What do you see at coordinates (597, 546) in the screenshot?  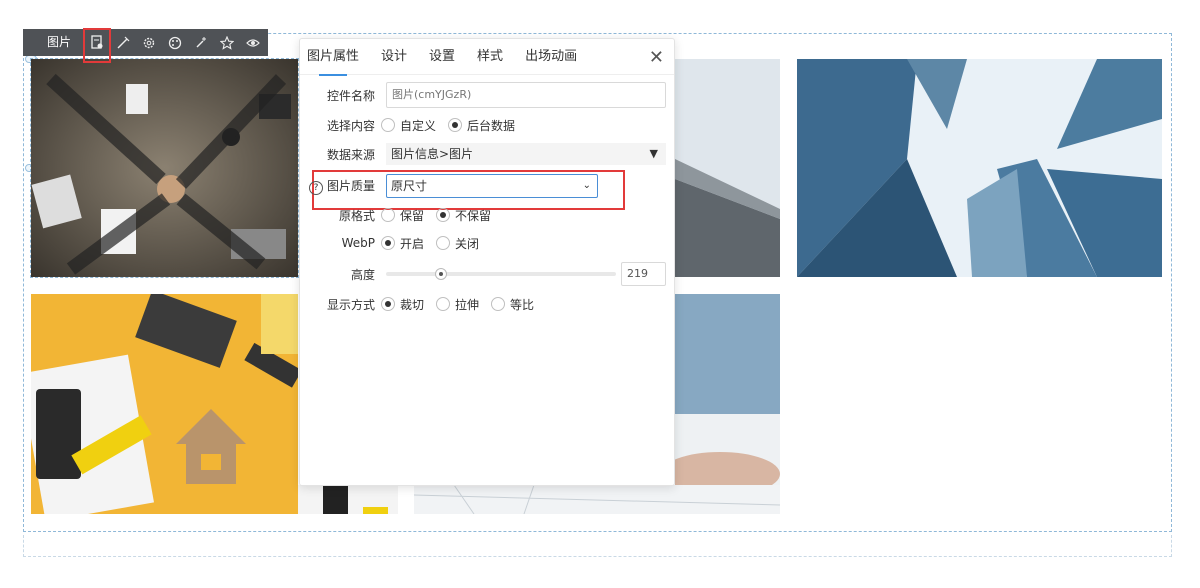 I see `canvas-bottom-outline` at bounding box center [597, 546].